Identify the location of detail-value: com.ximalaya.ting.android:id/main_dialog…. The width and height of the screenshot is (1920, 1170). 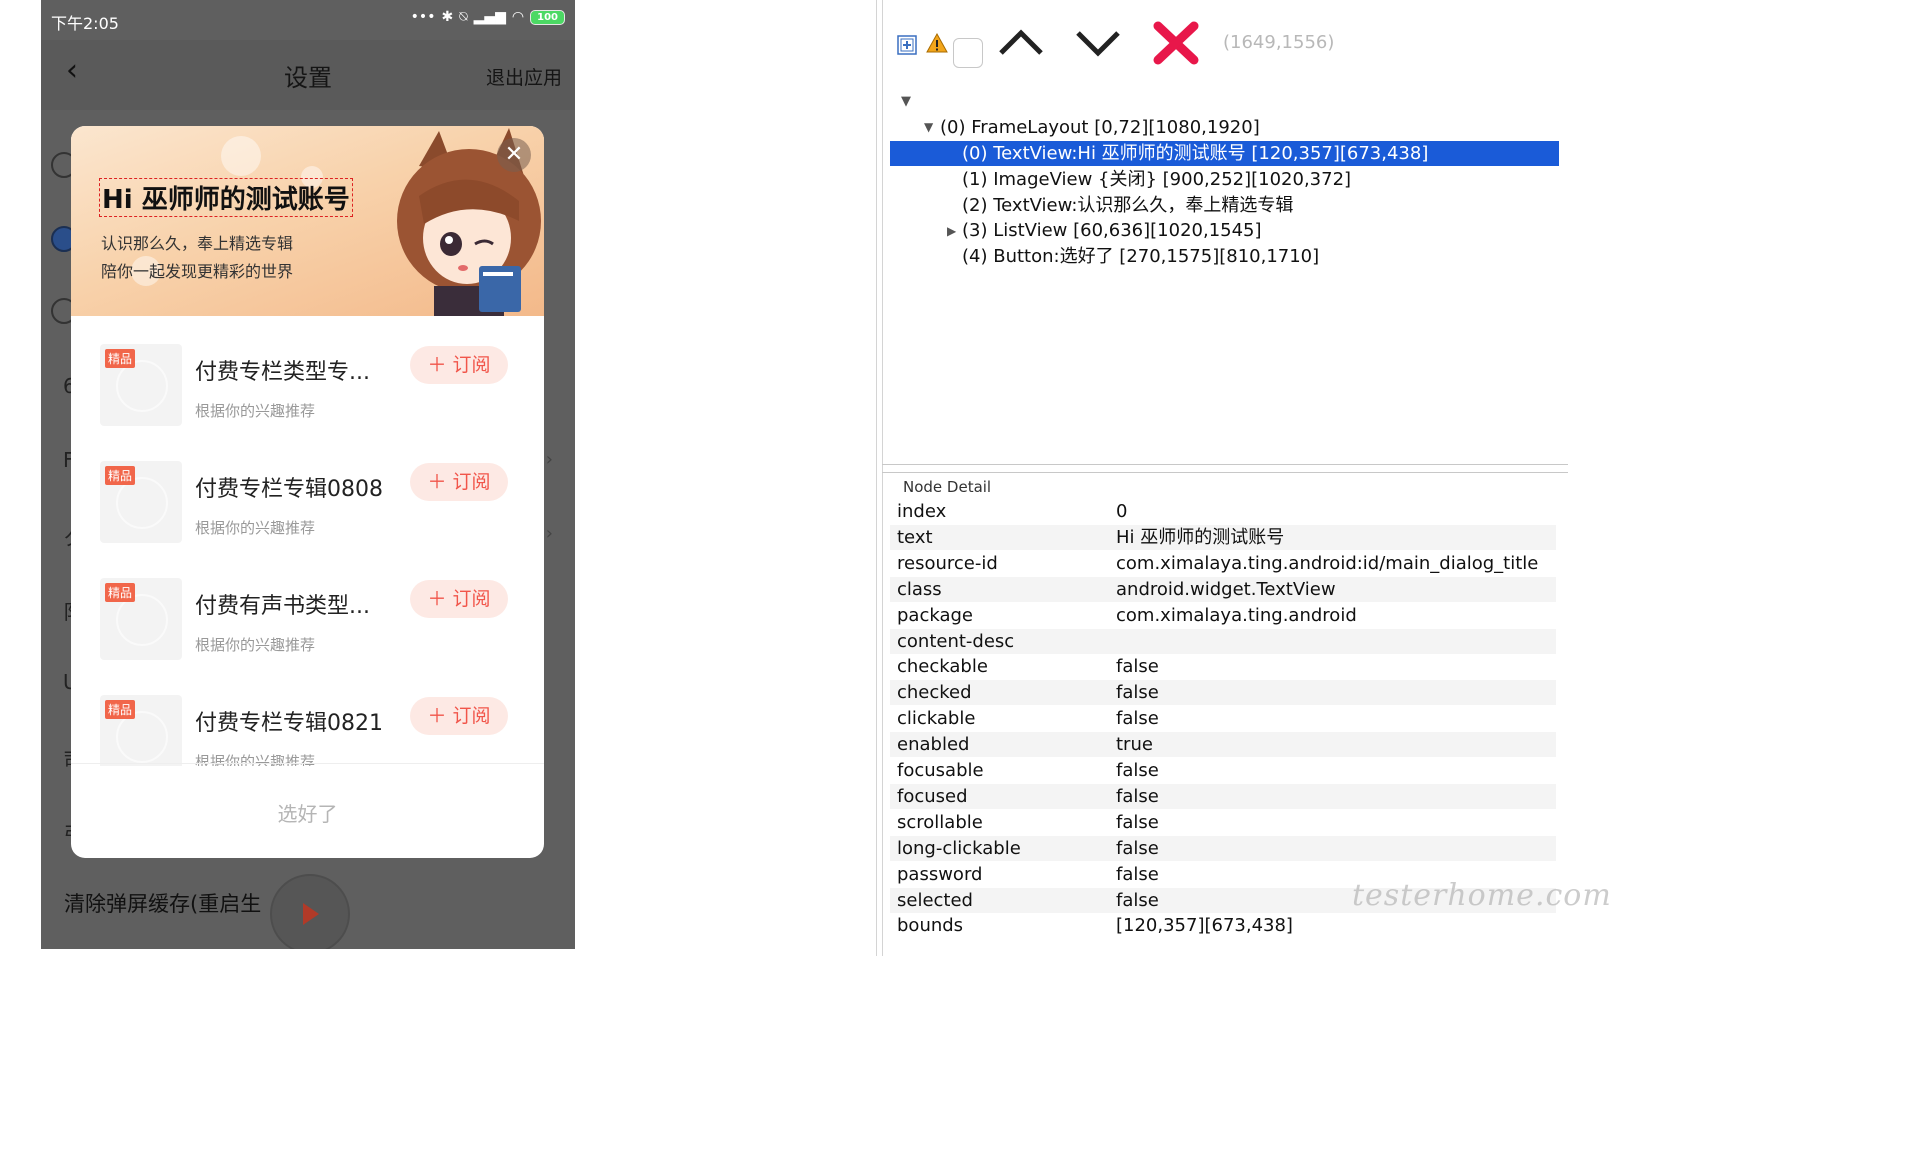
(1327, 563).